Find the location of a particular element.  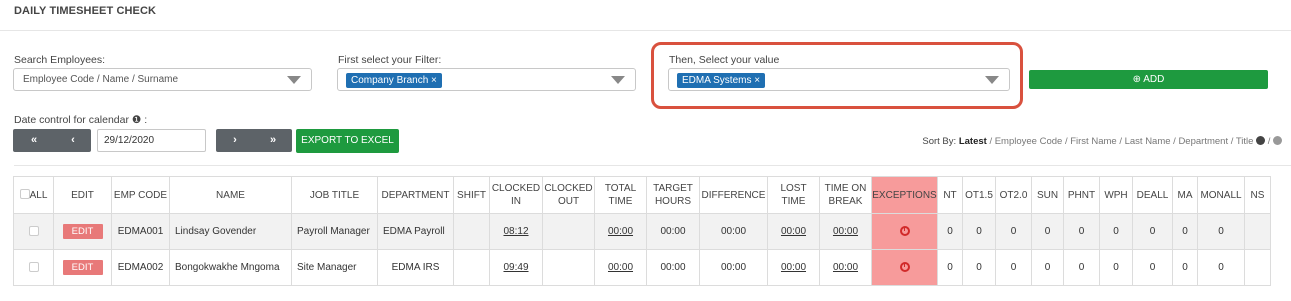

col-ns: NS is located at coordinates (1257, 195).